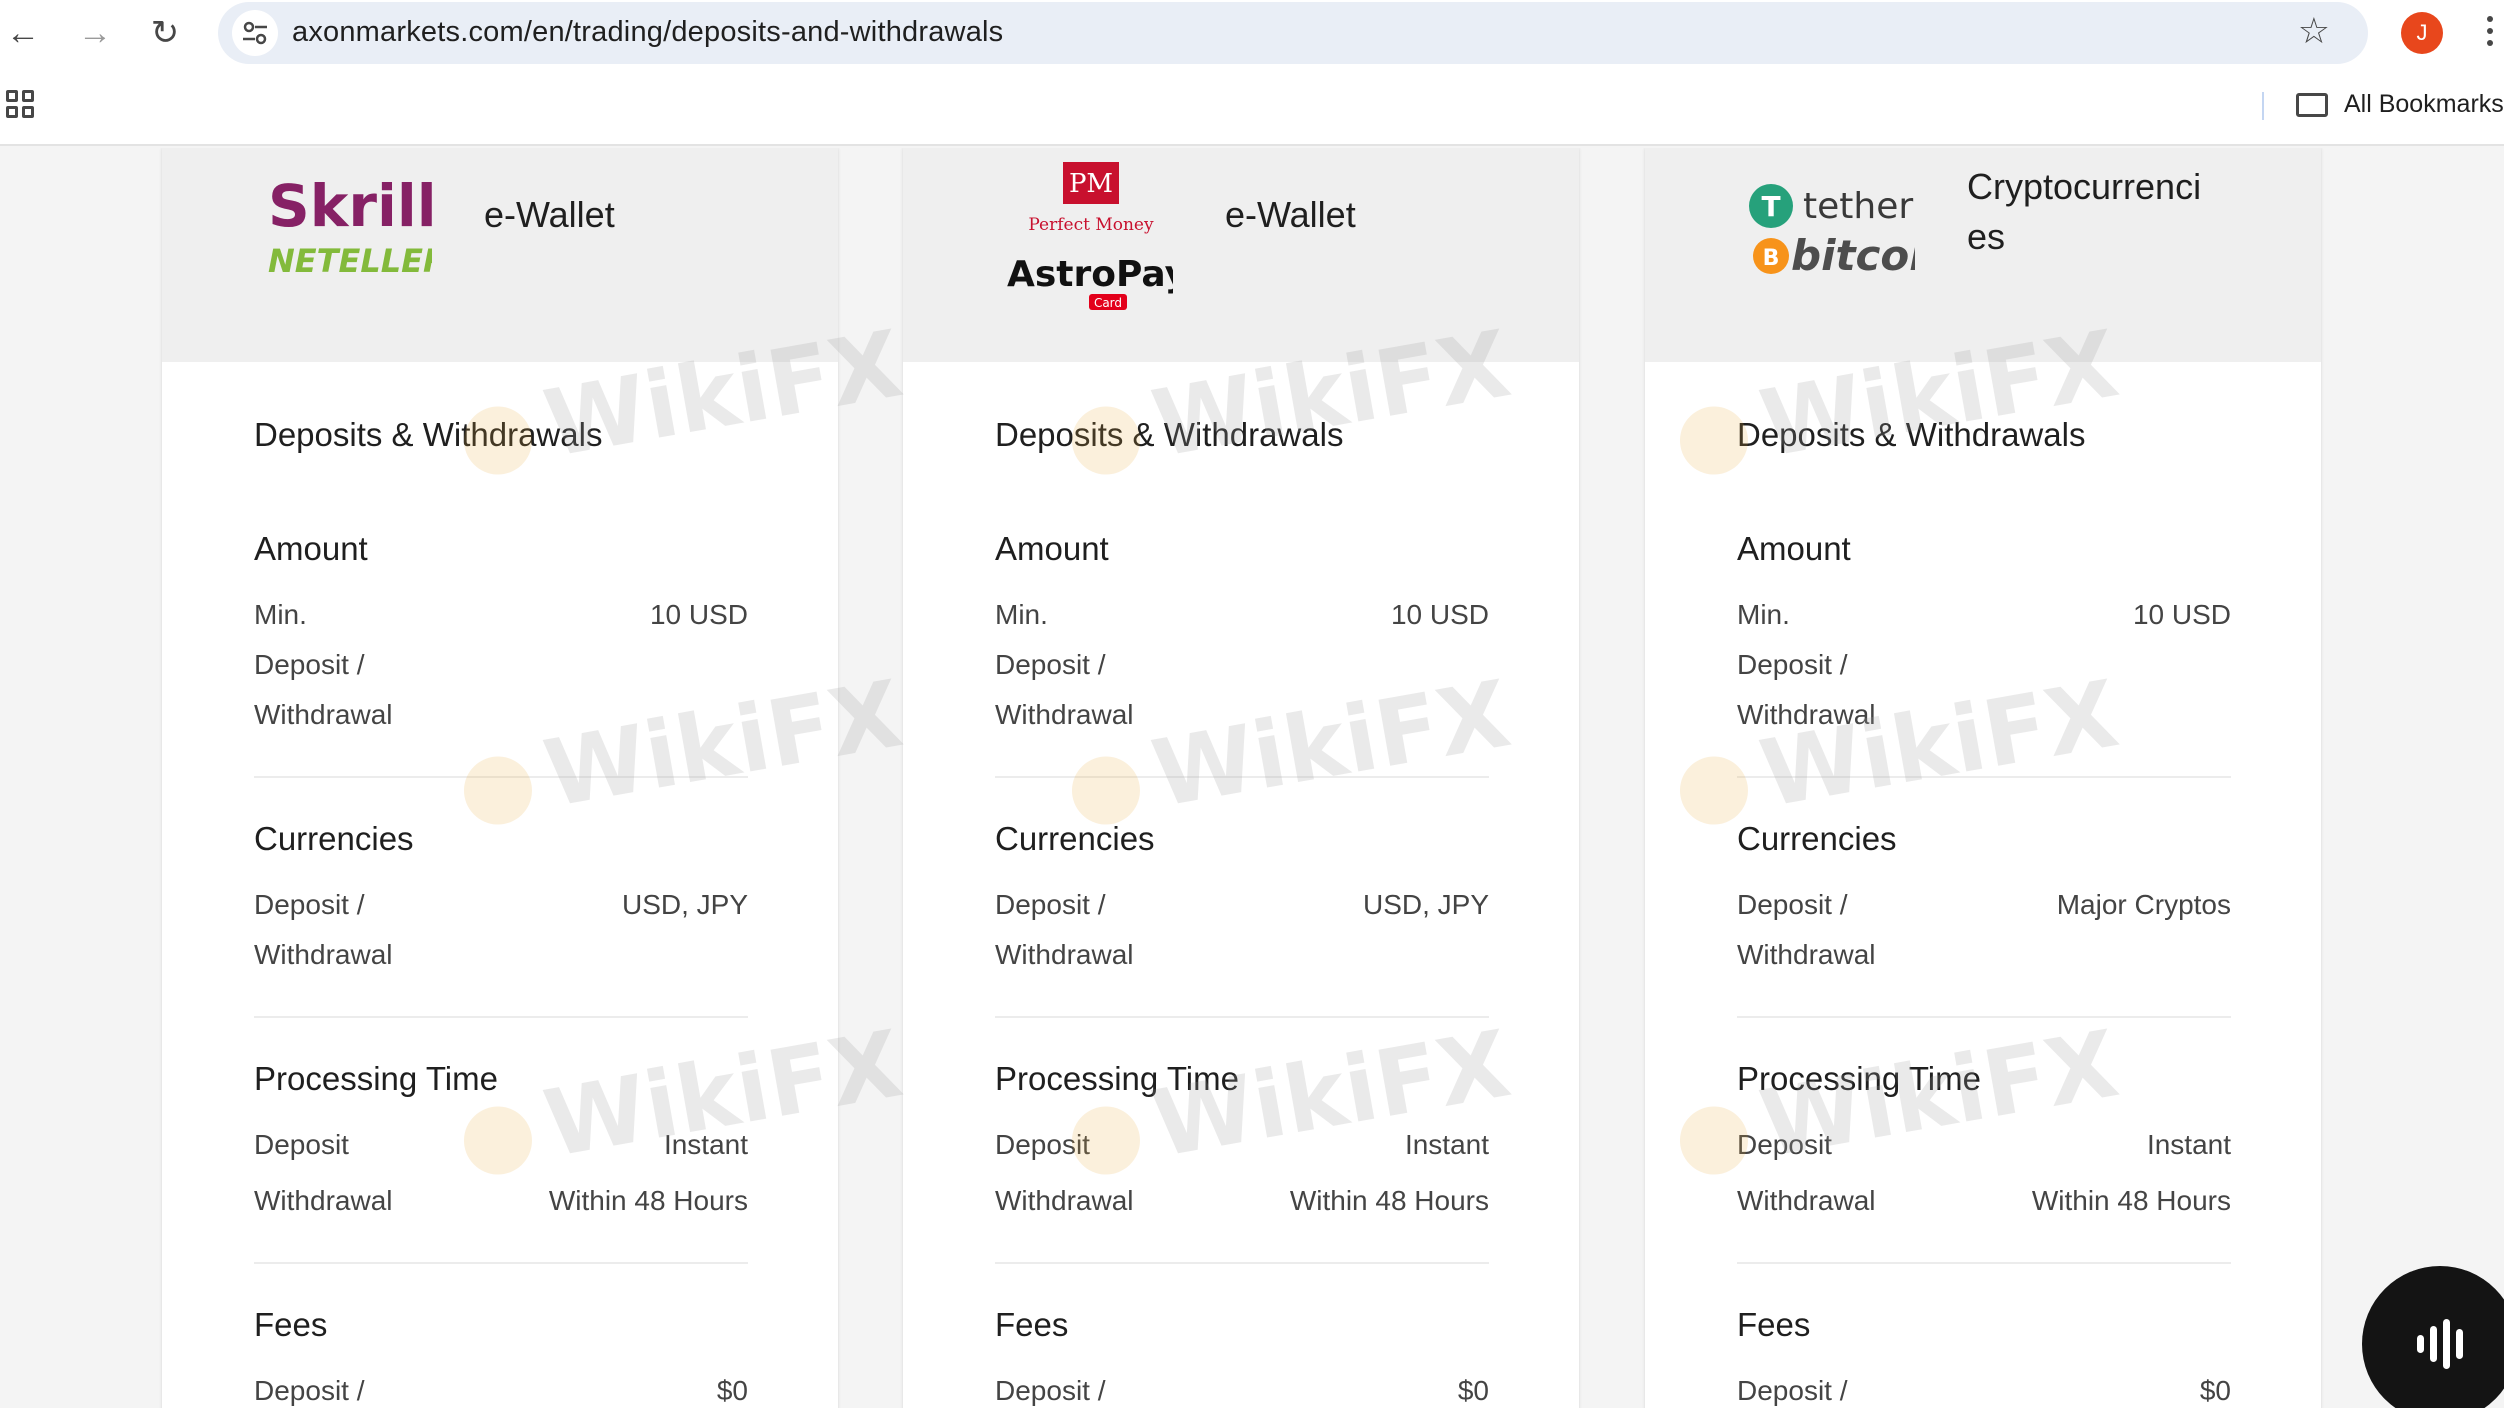 This screenshot has width=2504, height=1408. Describe the element at coordinates (1858, 206) in the screenshot. I see `svg-text: tether` at that location.